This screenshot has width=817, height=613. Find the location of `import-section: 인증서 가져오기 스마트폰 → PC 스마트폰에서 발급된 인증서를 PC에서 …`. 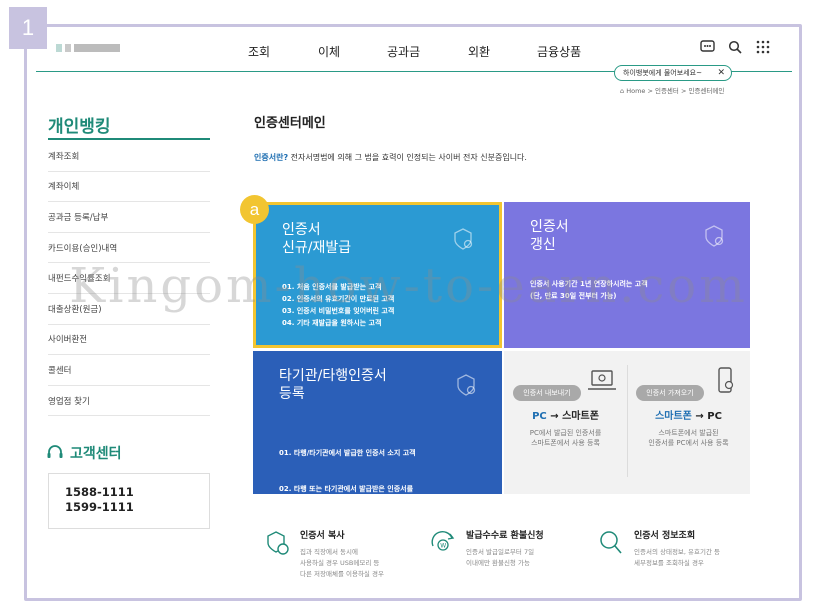

import-section: 인증서 가져오기 스마트폰 → PC 스마트폰에서 발급된 인증서를 PC에서 … is located at coordinates (688, 422).